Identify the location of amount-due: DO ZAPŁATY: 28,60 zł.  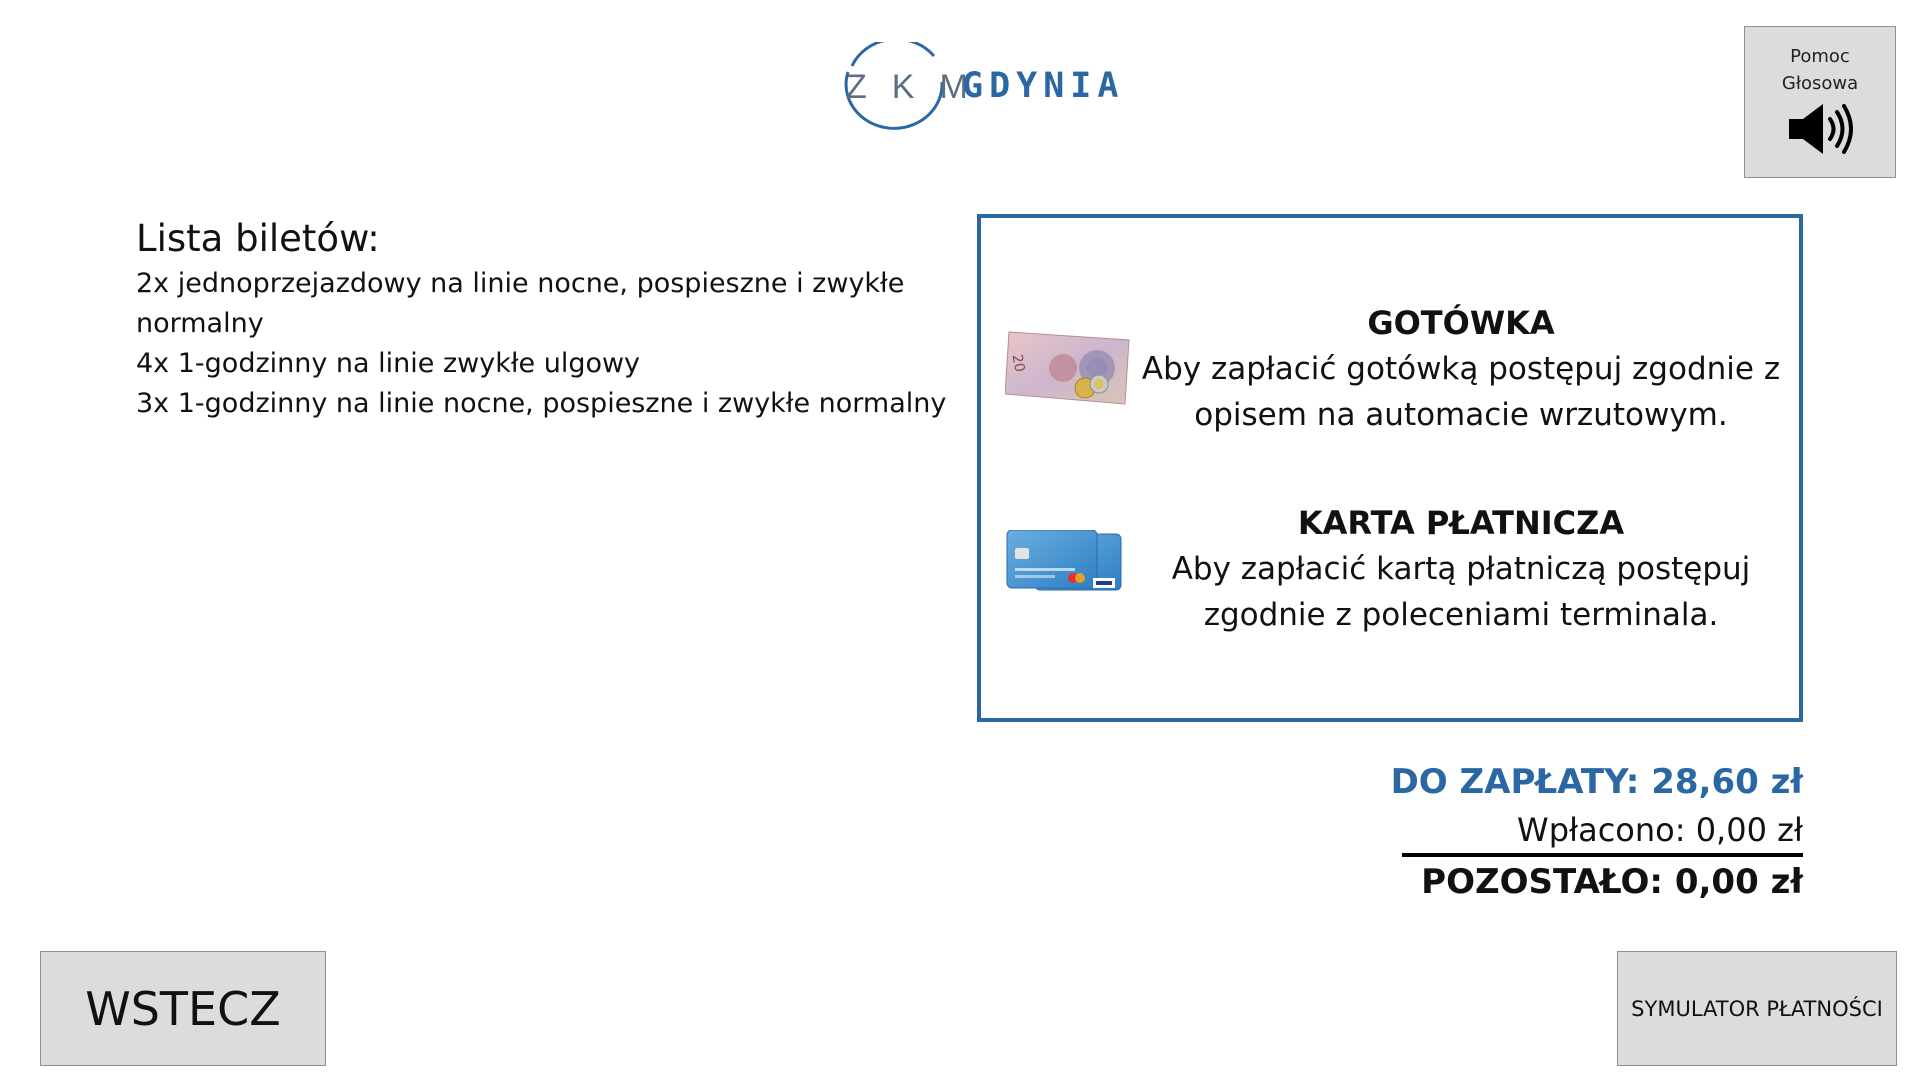
(1596, 782).